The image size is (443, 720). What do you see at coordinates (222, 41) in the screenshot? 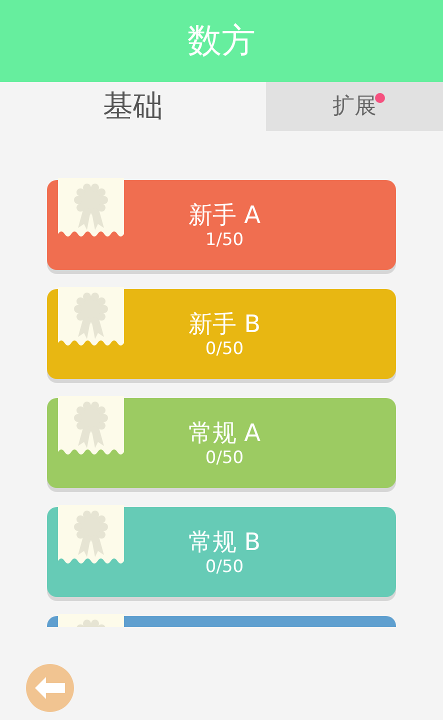
I see `app-title: 数方` at bounding box center [222, 41].